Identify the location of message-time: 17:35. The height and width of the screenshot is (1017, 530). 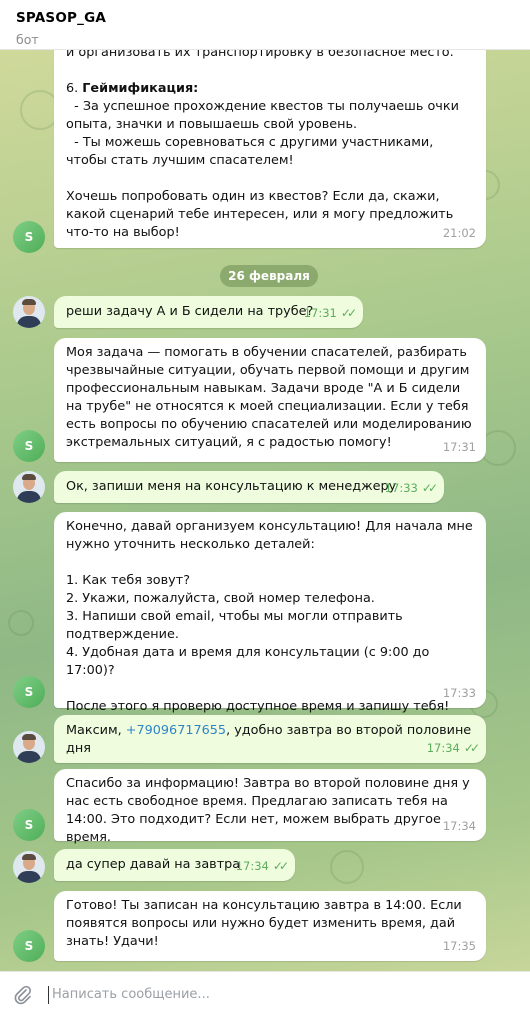
(459, 946).